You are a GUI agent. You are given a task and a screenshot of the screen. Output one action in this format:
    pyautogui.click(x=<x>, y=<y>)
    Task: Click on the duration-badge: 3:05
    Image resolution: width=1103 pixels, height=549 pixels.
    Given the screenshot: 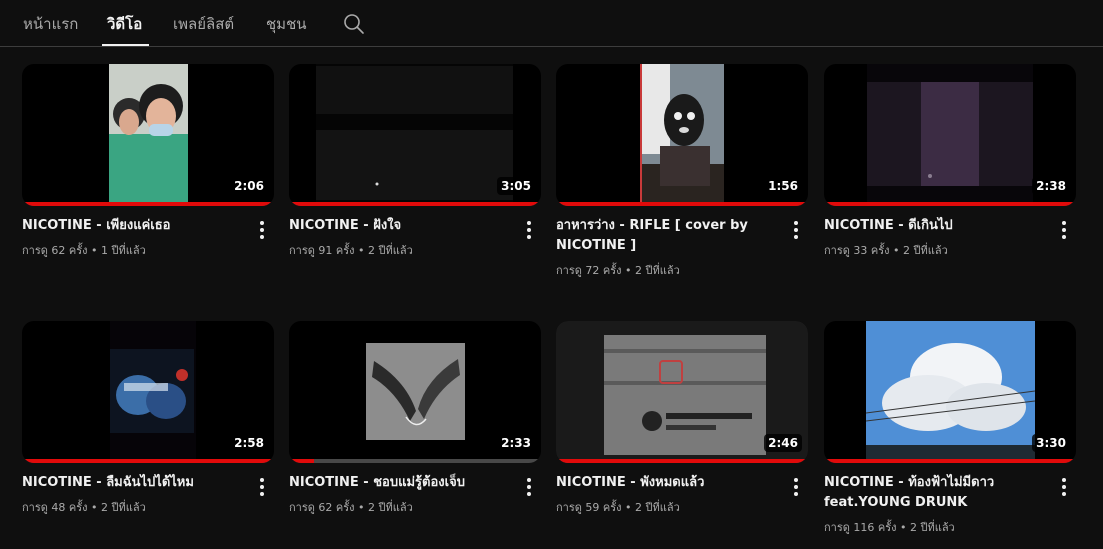 What is the action you would take?
    pyautogui.click(x=516, y=186)
    